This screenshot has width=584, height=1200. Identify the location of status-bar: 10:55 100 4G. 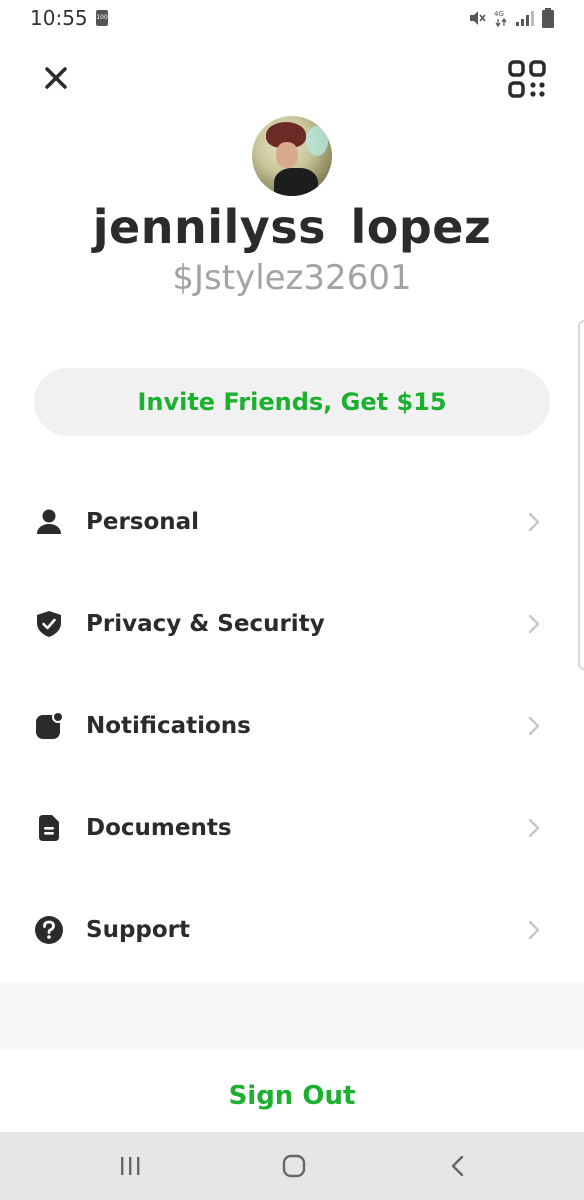
(292, 18).